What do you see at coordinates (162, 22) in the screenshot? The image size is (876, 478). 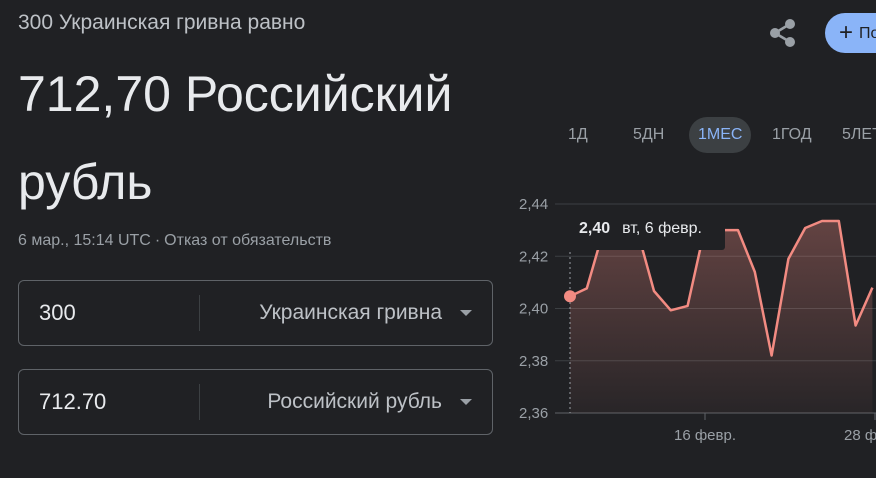 I see `conversion-subtitle: 300 Украинская гривна равно` at bounding box center [162, 22].